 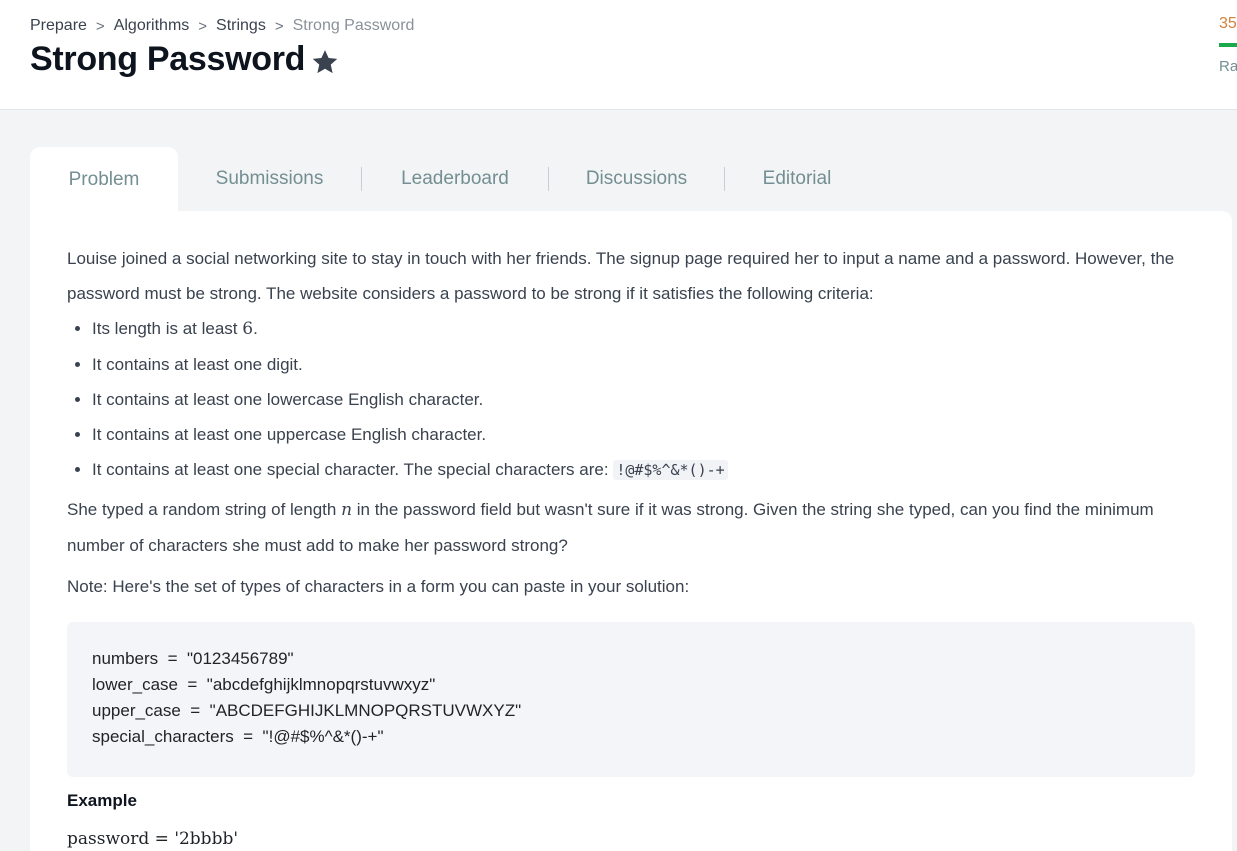 What do you see at coordinates (193, 658) in the screenshot?
I see `code-line: numbers = "0123456789"` at bounding box center [193, 658].